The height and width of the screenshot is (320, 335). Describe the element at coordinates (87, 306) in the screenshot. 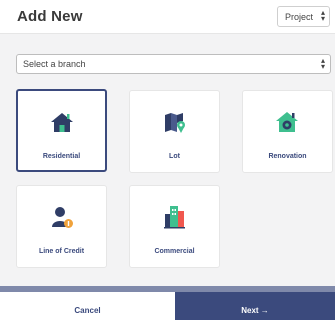

I see `cancel-button: Cancel` at that location.